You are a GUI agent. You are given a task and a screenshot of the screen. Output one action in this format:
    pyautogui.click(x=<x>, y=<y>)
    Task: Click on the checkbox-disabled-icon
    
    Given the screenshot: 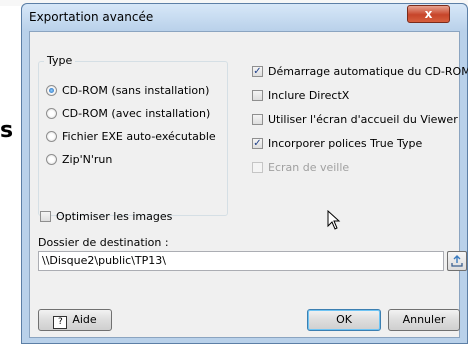 What is the action you would take?
    pyautogui.click(x=257, y=167)
    